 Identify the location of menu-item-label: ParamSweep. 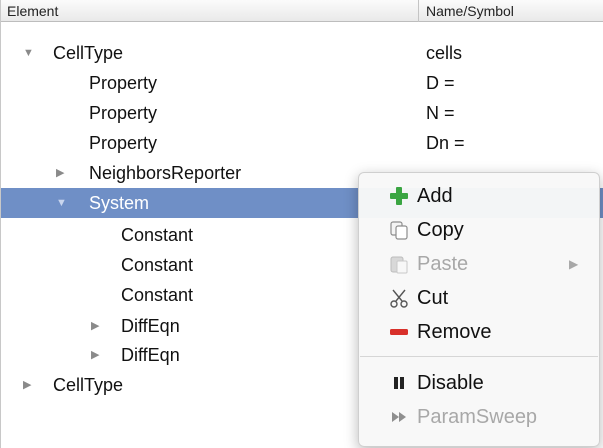
(477, 417).